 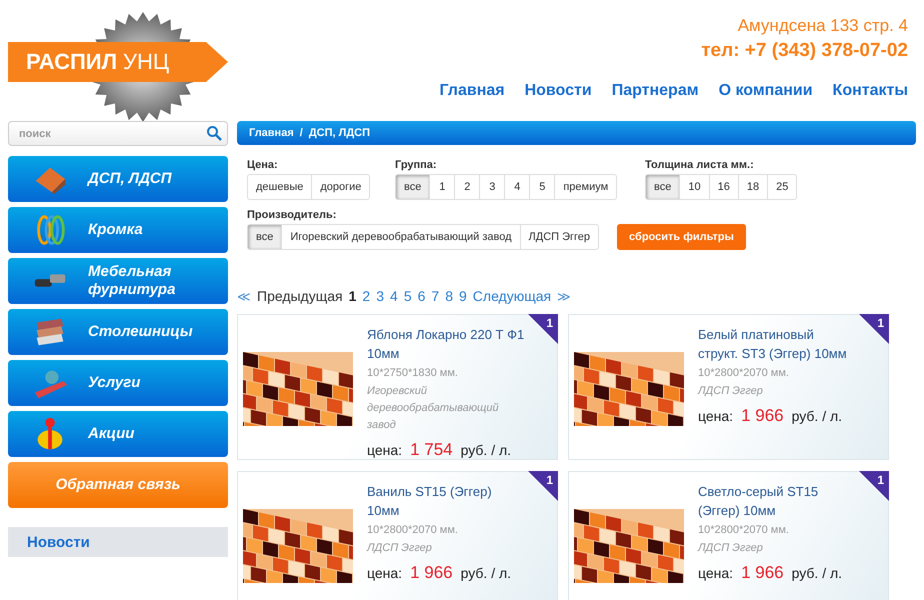 I want to click on page-link: 6, so click(x=422, y=296).